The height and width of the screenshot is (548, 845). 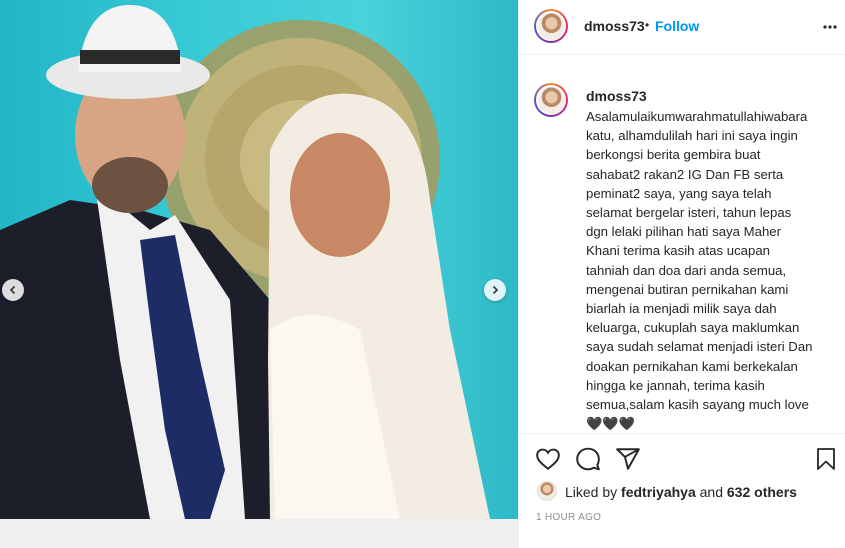 I want to click on chevron-left-icon, so click(x=12, y=290).